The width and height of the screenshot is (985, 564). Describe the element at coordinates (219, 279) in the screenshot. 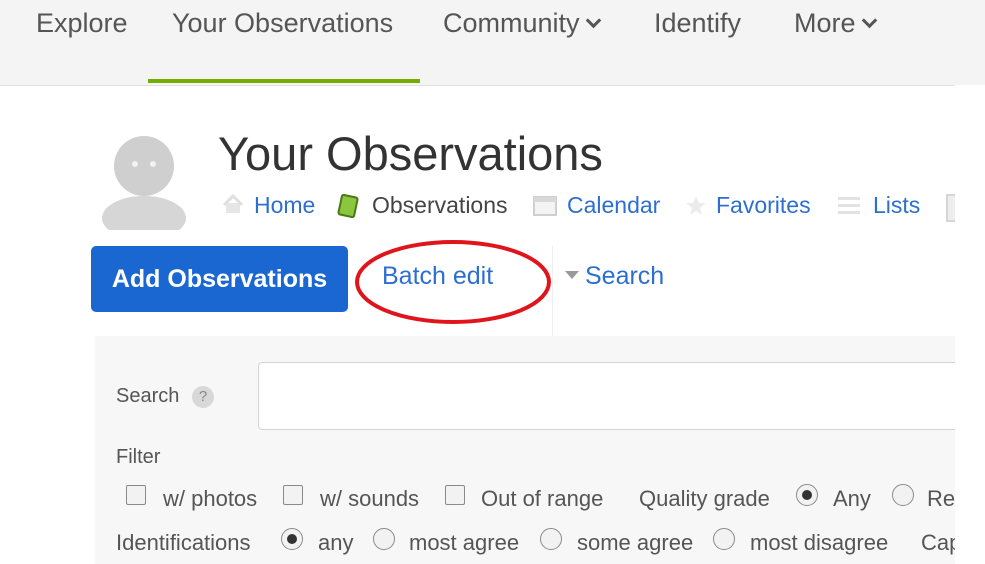

I see `add-observations-button: Add Observations` at that location.